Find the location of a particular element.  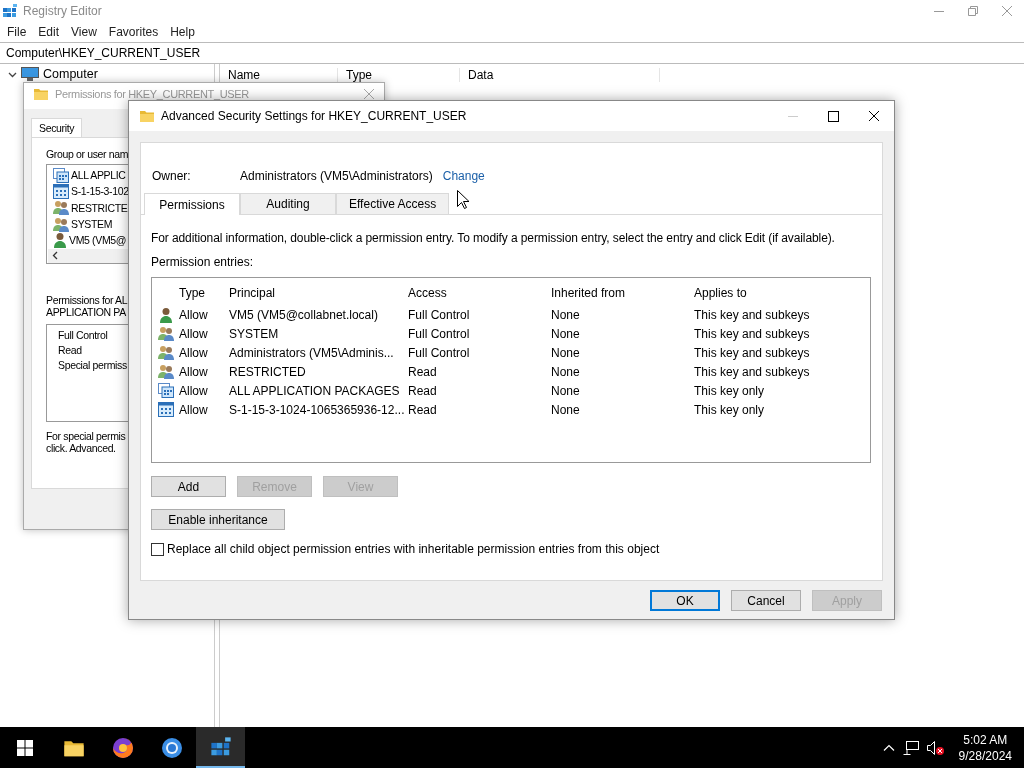

tab: Effective Access is located at coordinates (393, 203).